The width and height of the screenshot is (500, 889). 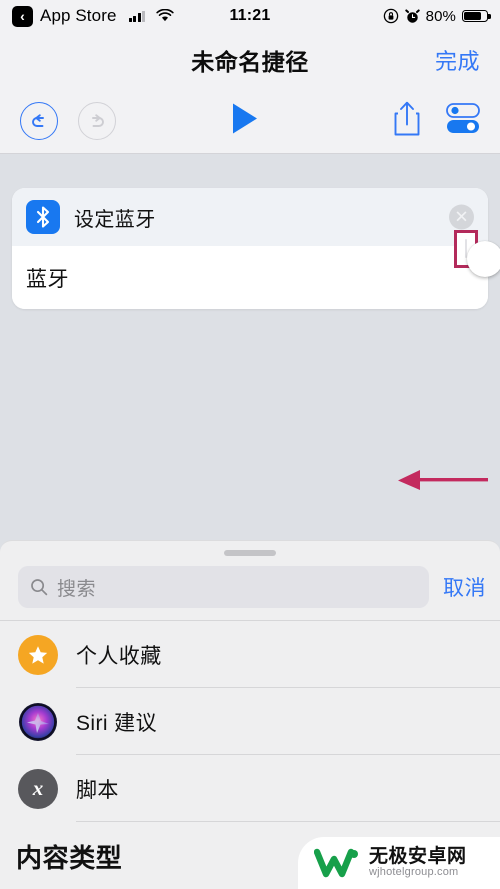 What do you see at coordinates (288, 821) in the screenshot?
I see `divider` at bounding box center [288, 821].